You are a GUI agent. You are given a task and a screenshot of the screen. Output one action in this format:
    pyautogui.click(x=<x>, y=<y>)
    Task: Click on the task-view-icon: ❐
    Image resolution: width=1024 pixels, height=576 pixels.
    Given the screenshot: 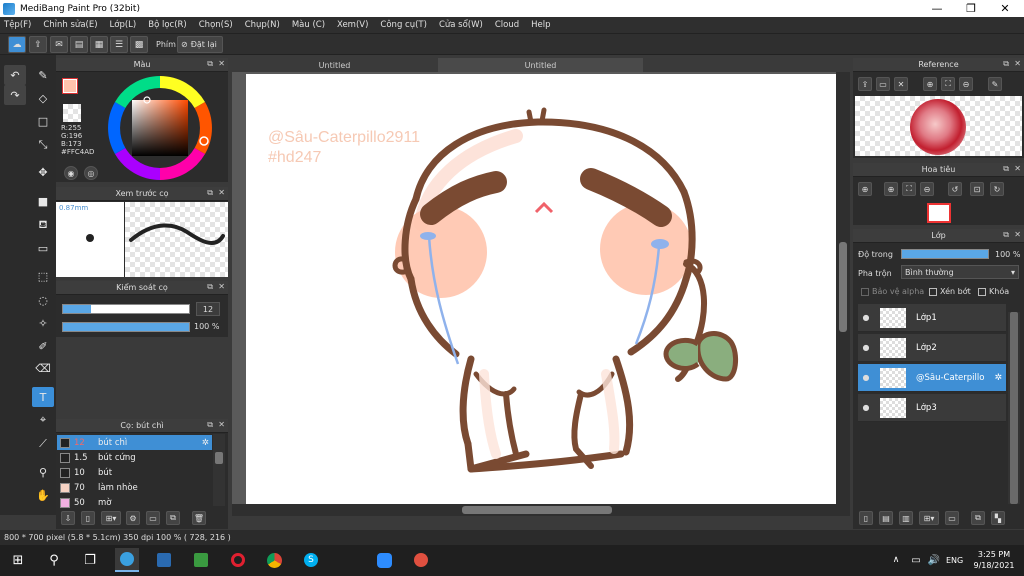 What is the action you would take?
    pyautogui.click(x=90, y=560)
    